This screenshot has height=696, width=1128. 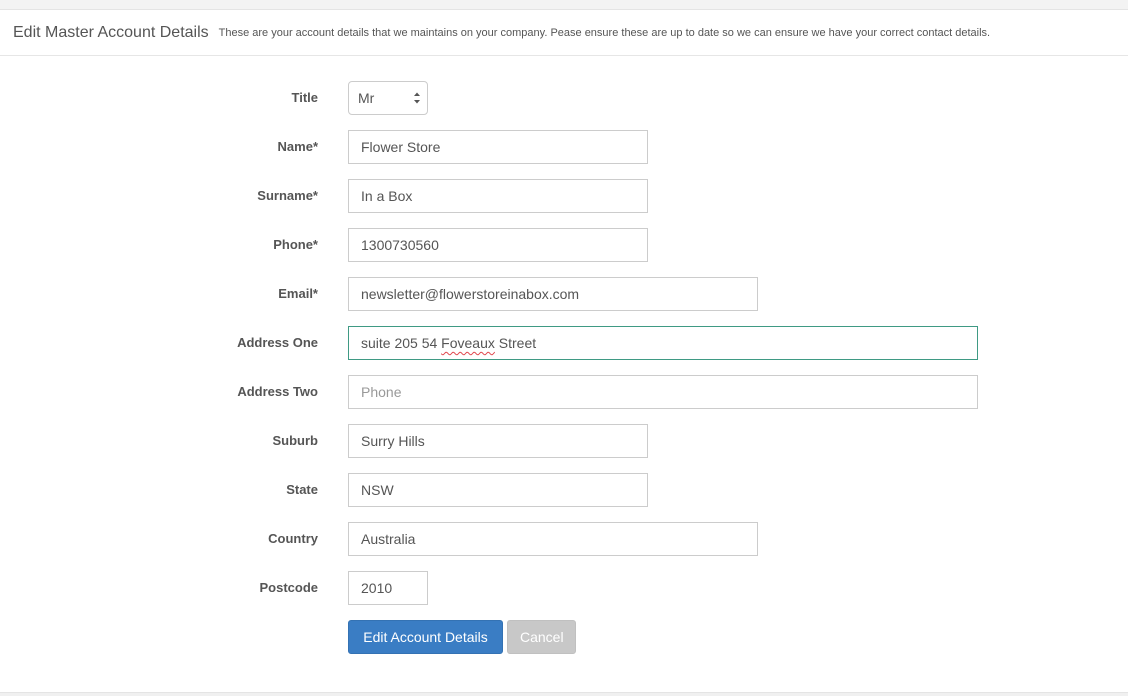 I want to click on surname-input, so click(x=498, y=196).